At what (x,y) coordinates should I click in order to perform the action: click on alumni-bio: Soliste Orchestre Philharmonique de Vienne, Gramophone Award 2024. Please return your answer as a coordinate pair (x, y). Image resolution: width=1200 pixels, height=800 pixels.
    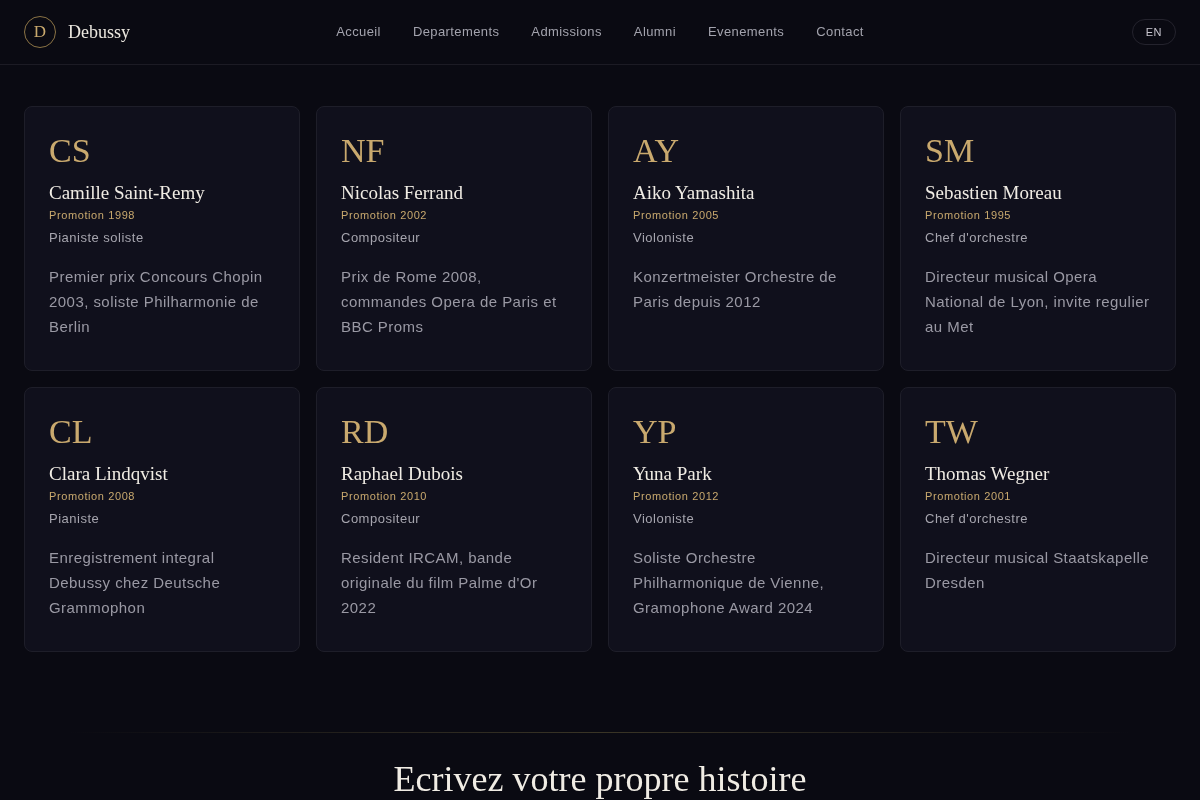
    Looking at the image, I should click on (729, 583).